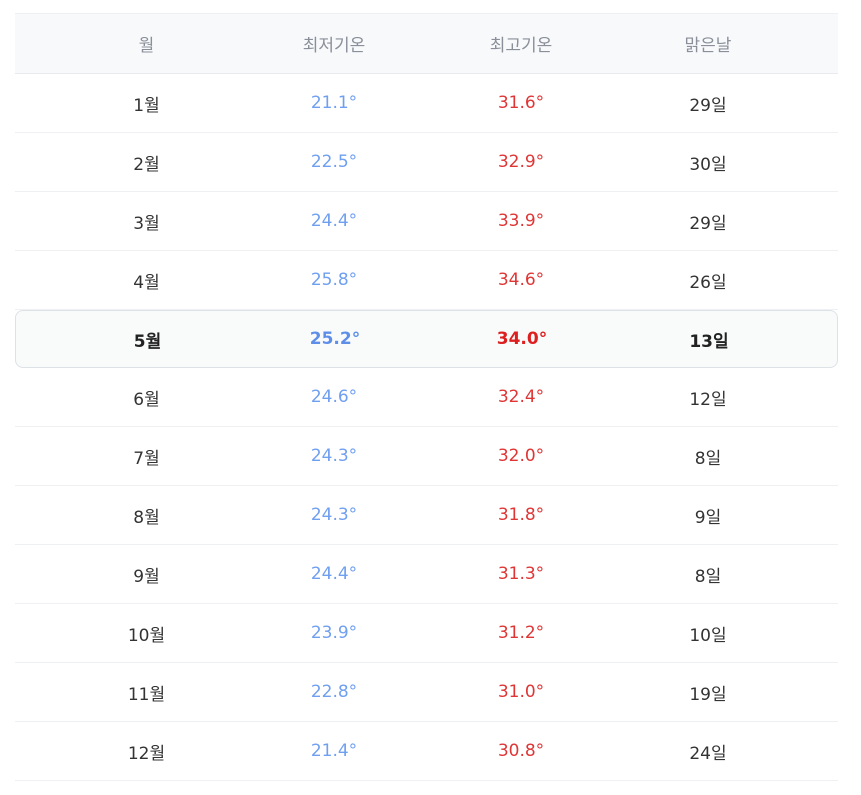 This screenshot has height=795, width=861. Describe the element at coordinates (426, 162) in the screenshot. I see `table-row: 2월 22.5° 32.9° 30일` at that location.